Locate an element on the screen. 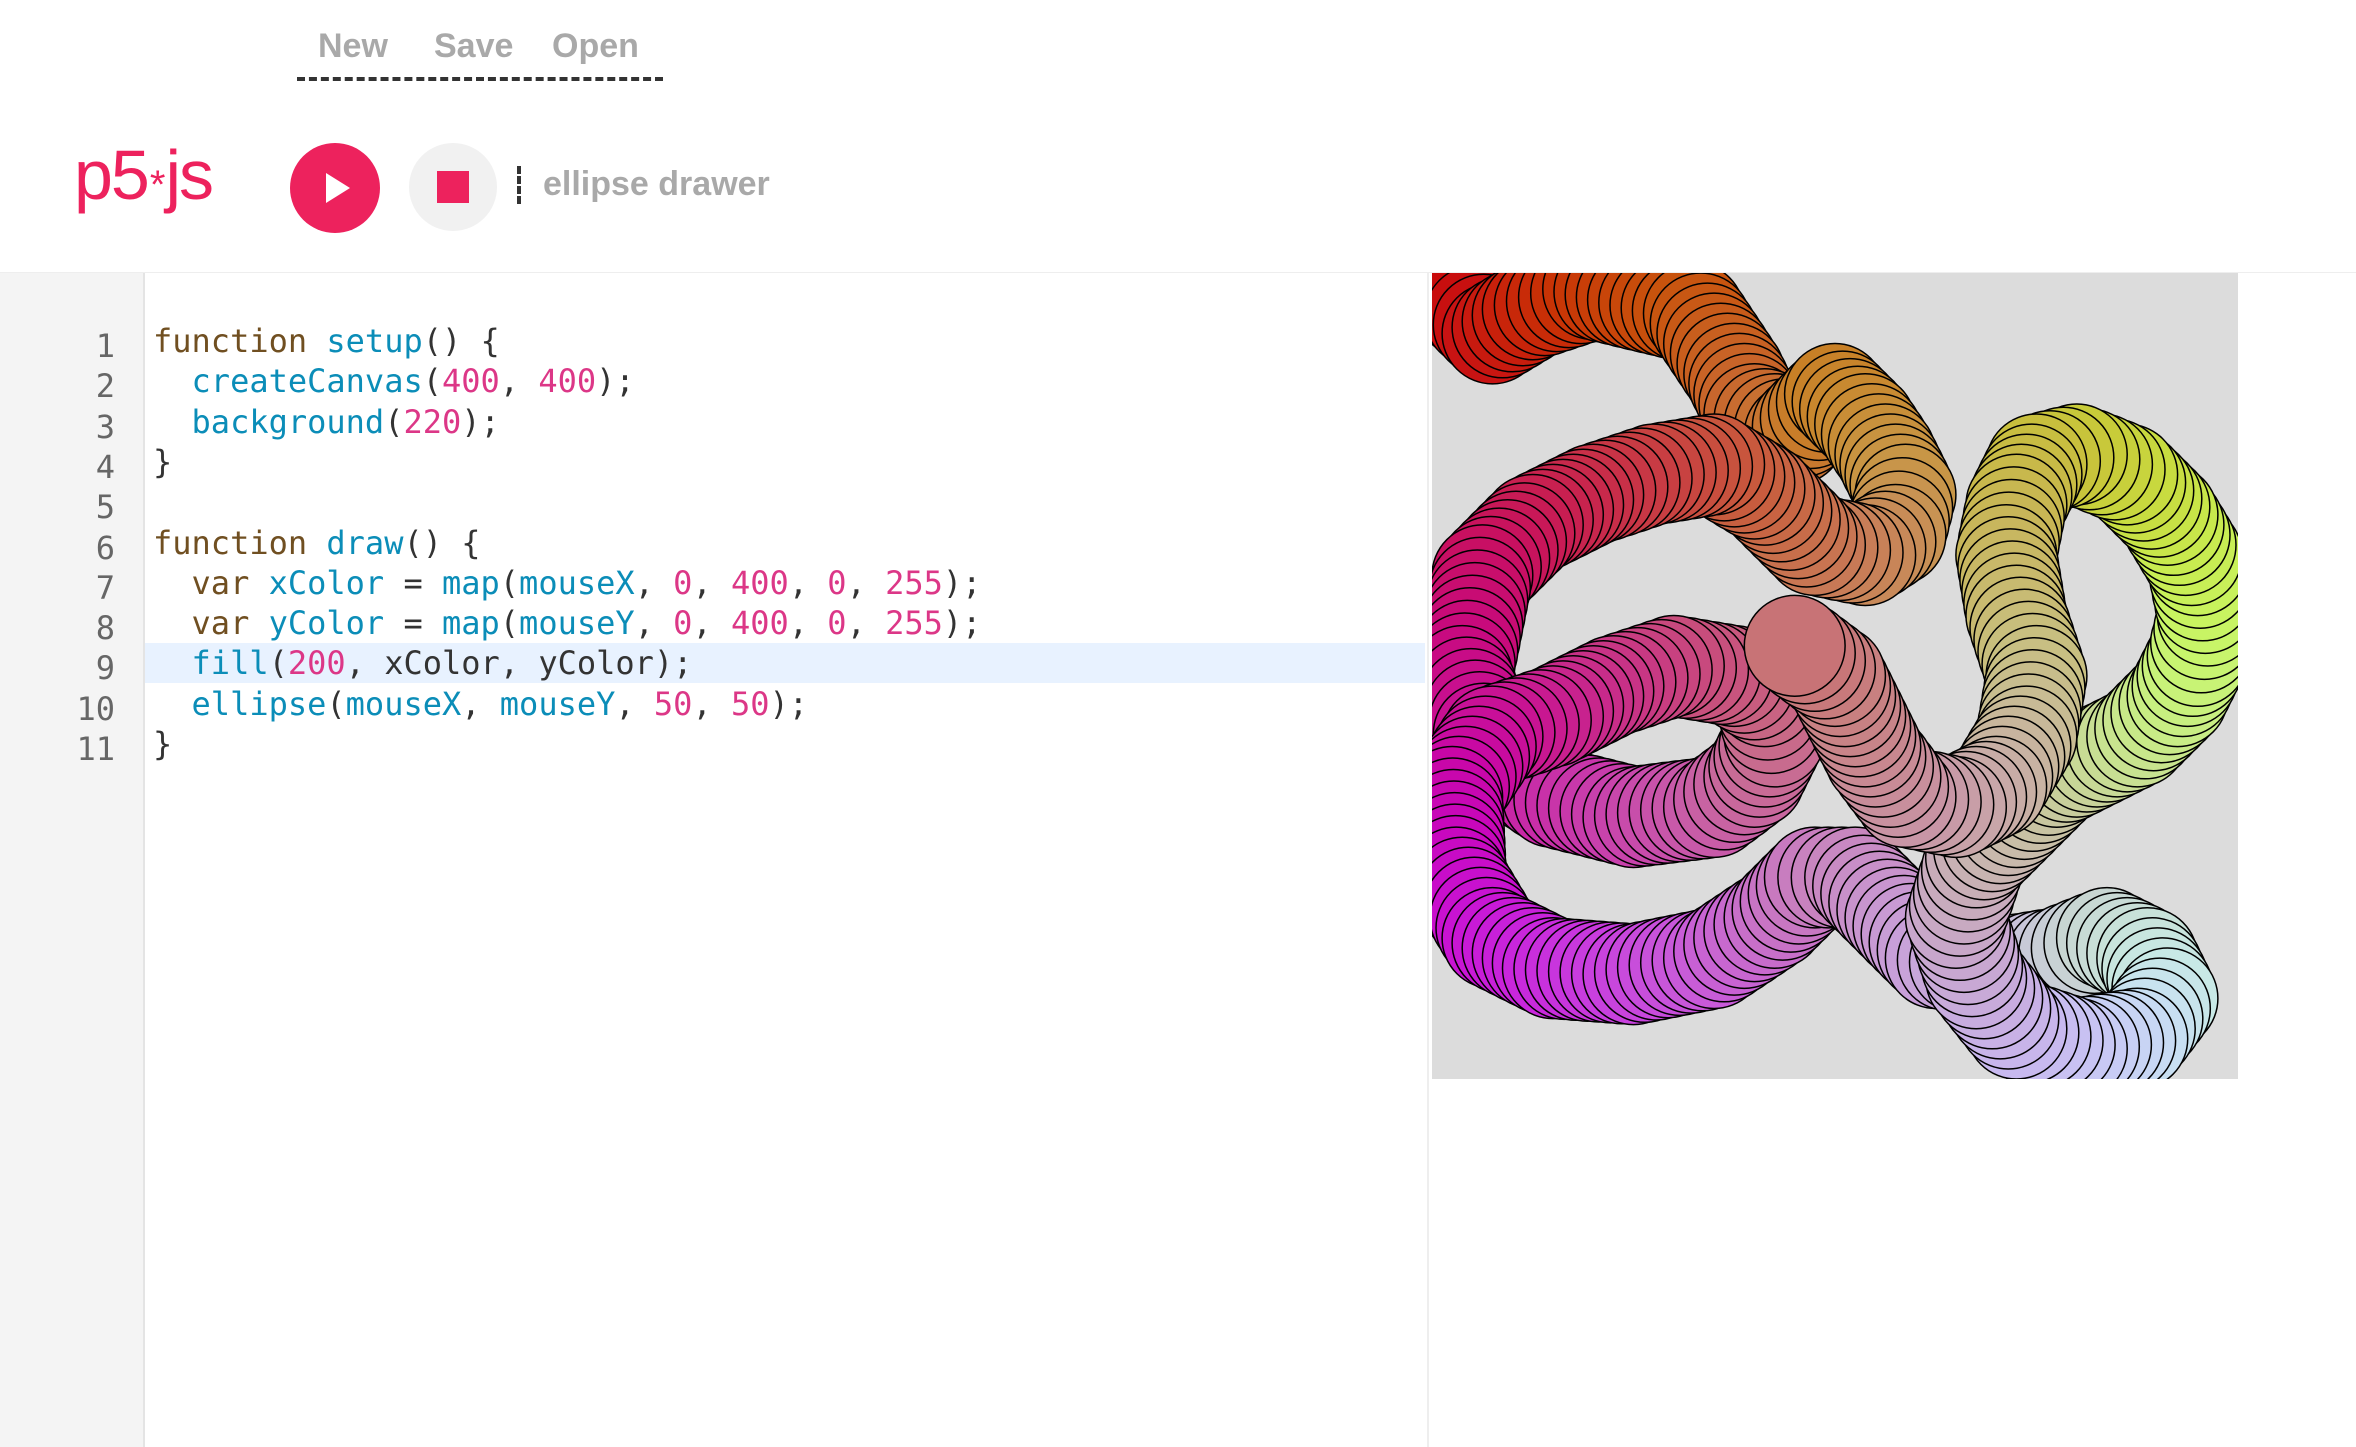  p5js-logo: p5*js is located at coordinates (144, 175).